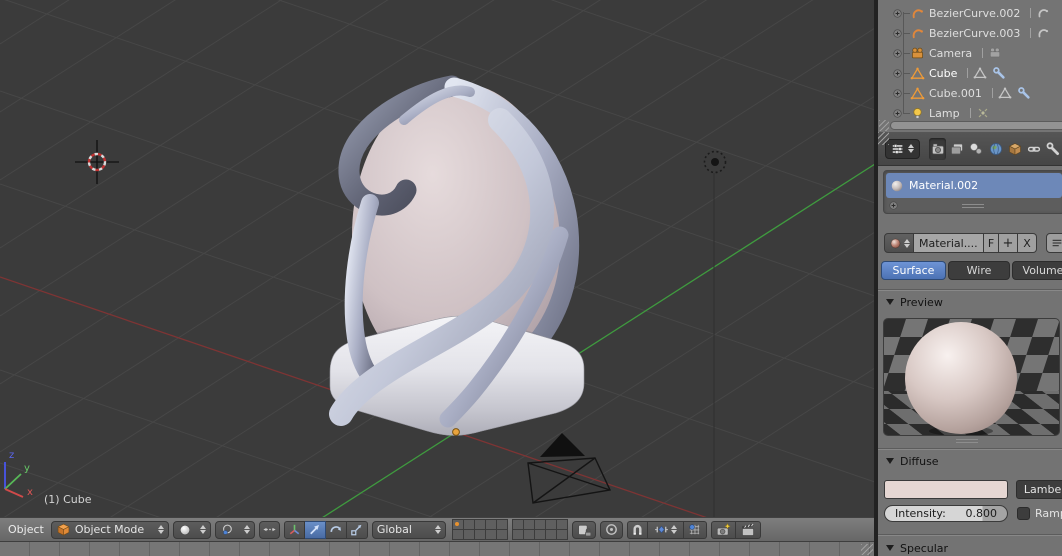 The height and width of the screenshot is (556, 1062). Describe the element at coordinates (899, 243) in the screenshot. I see `browse-material-button` at that location.